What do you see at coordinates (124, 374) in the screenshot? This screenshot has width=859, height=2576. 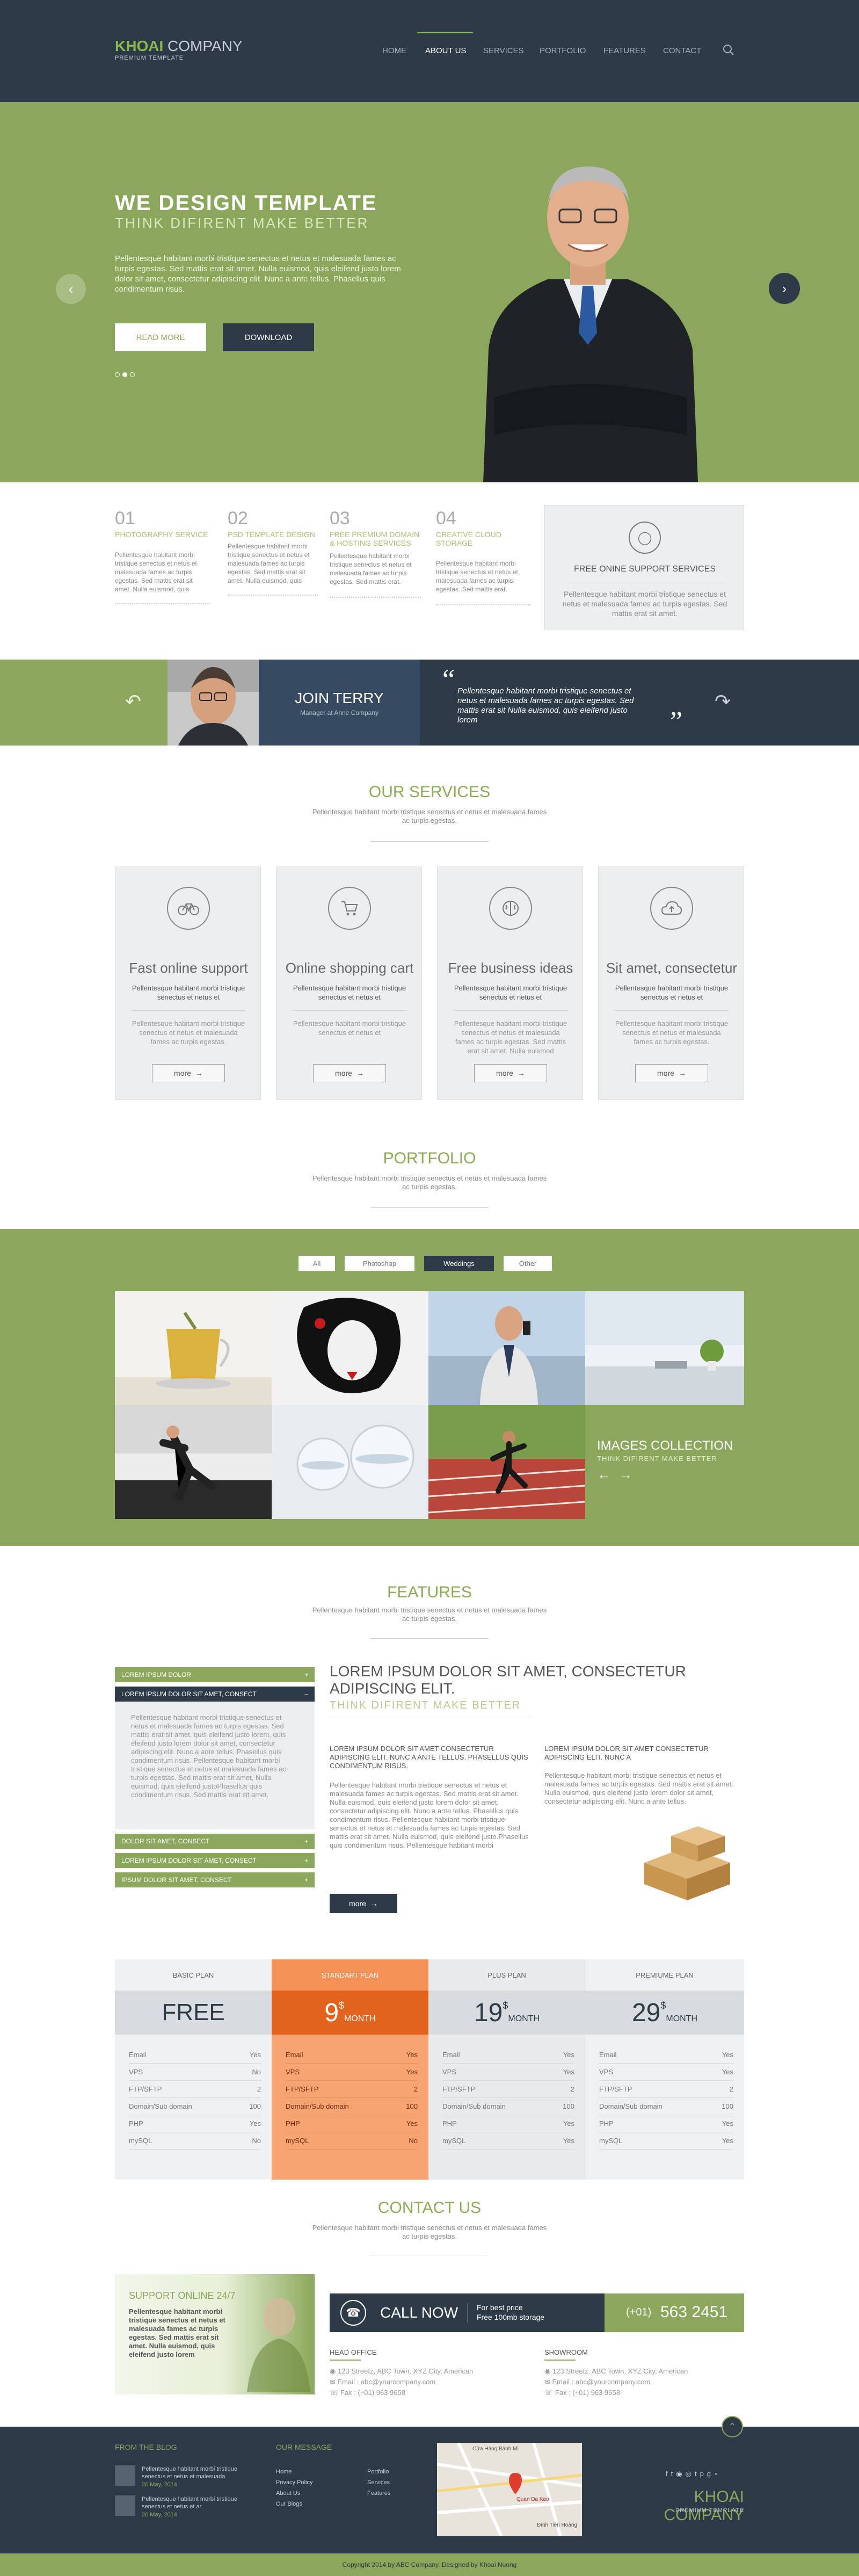 I see `slider-dot-active` at bounding box center [124, 374].